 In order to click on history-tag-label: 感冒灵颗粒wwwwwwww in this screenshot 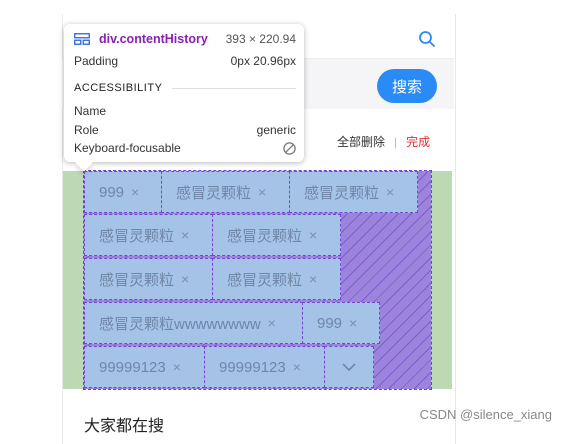, I will do `click(180, 324)`.